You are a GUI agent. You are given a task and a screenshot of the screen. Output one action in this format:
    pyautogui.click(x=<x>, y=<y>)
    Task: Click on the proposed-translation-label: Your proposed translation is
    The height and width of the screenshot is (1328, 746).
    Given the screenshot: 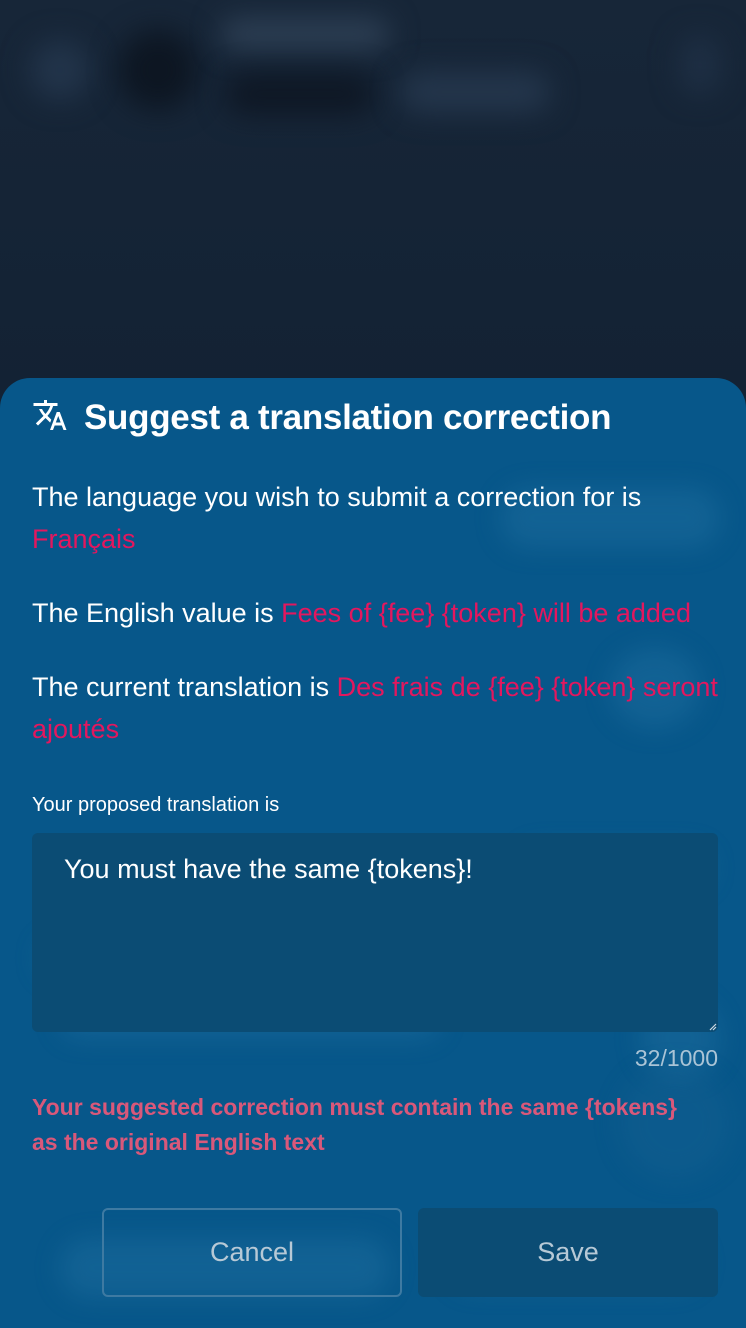 What is the action you would take?
    pyautogui.click(x=156, y=805)
    